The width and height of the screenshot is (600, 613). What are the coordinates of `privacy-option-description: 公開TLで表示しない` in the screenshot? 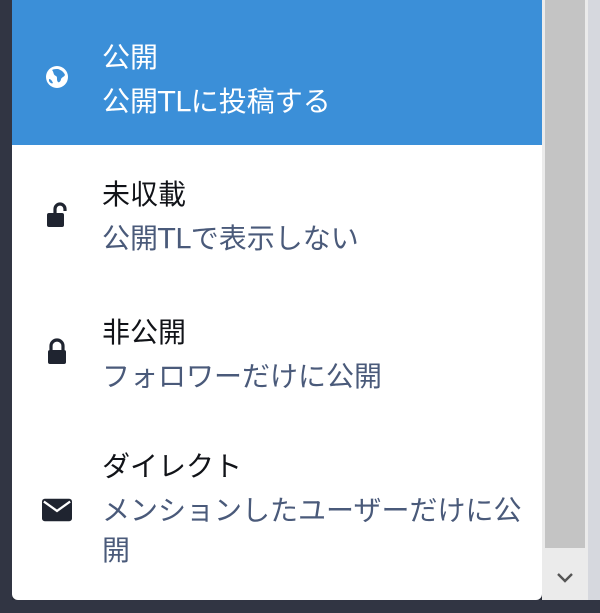 It's located at (230, 238).